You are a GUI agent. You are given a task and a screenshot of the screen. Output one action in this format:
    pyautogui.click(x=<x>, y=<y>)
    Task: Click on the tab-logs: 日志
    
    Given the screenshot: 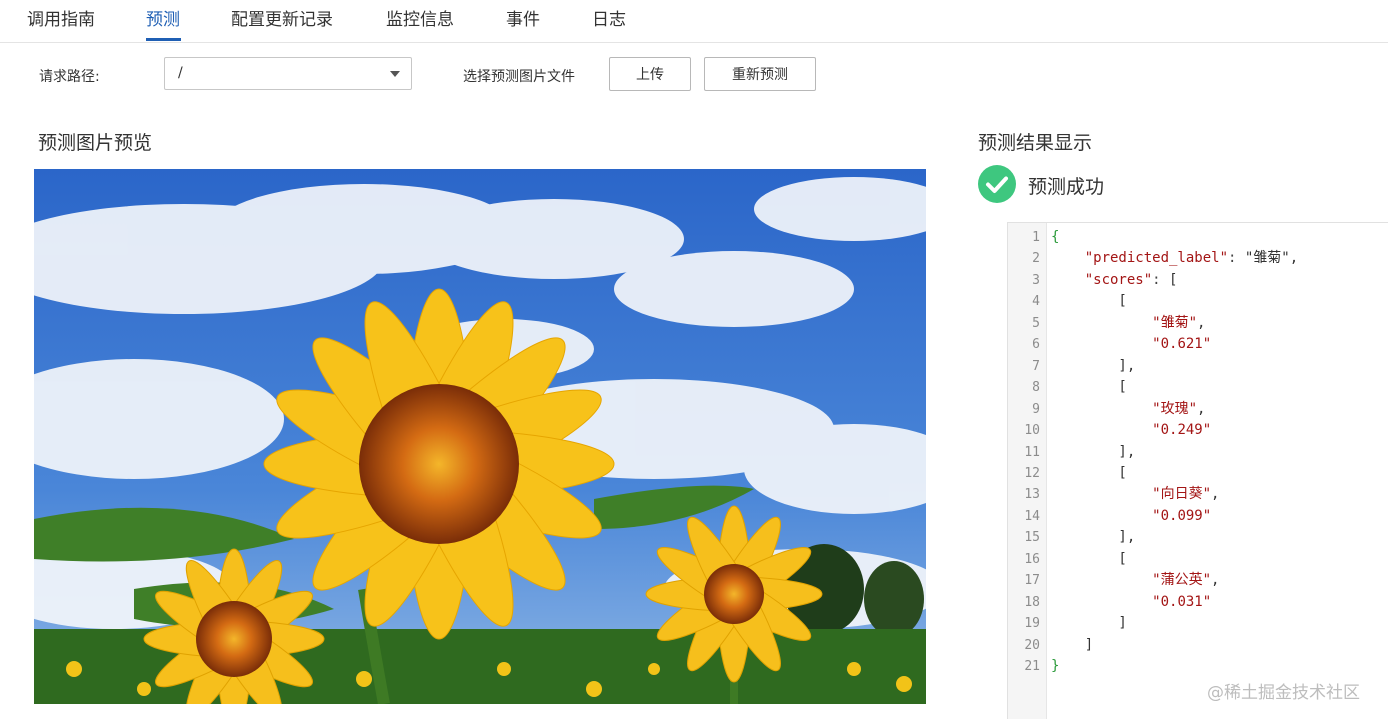 What is the action you would take?
    pyautogui.click(x=609, y=17)
    